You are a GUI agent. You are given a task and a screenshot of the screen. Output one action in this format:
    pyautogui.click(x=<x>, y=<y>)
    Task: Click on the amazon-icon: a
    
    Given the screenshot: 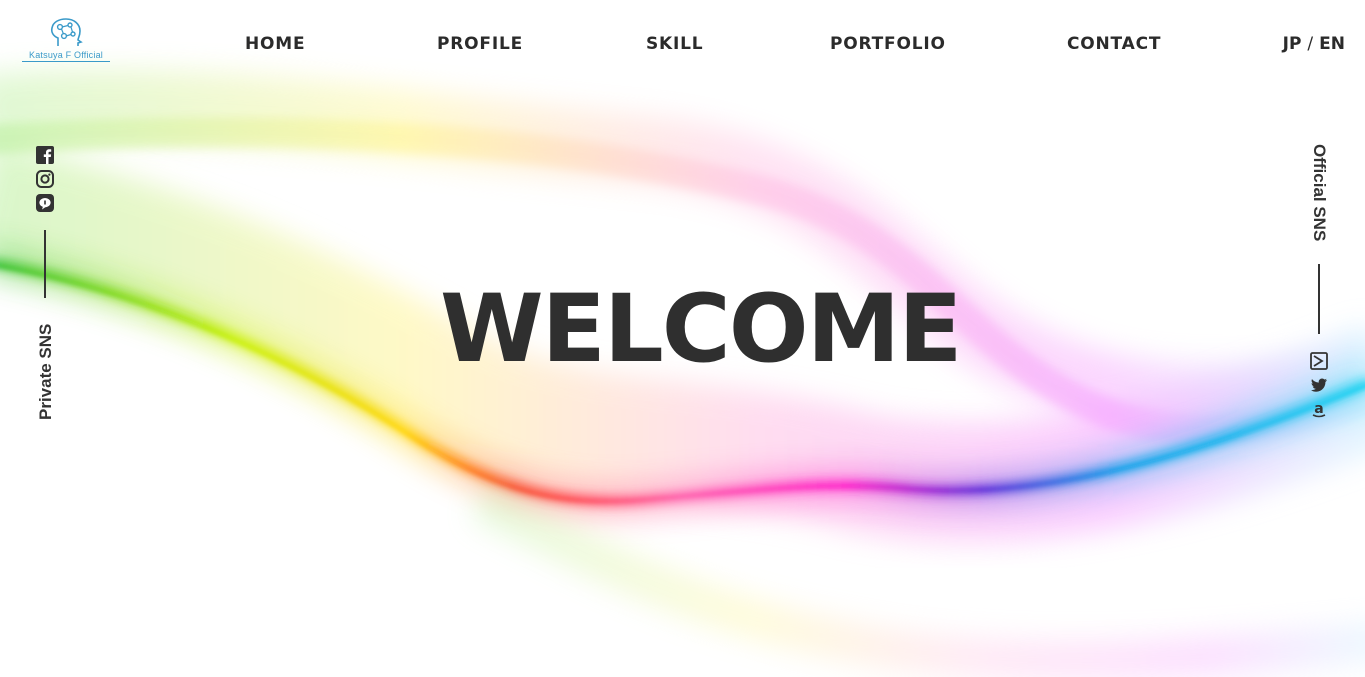 What is the action you would take?
    pyautogui.click(x=1319, y=409)
    